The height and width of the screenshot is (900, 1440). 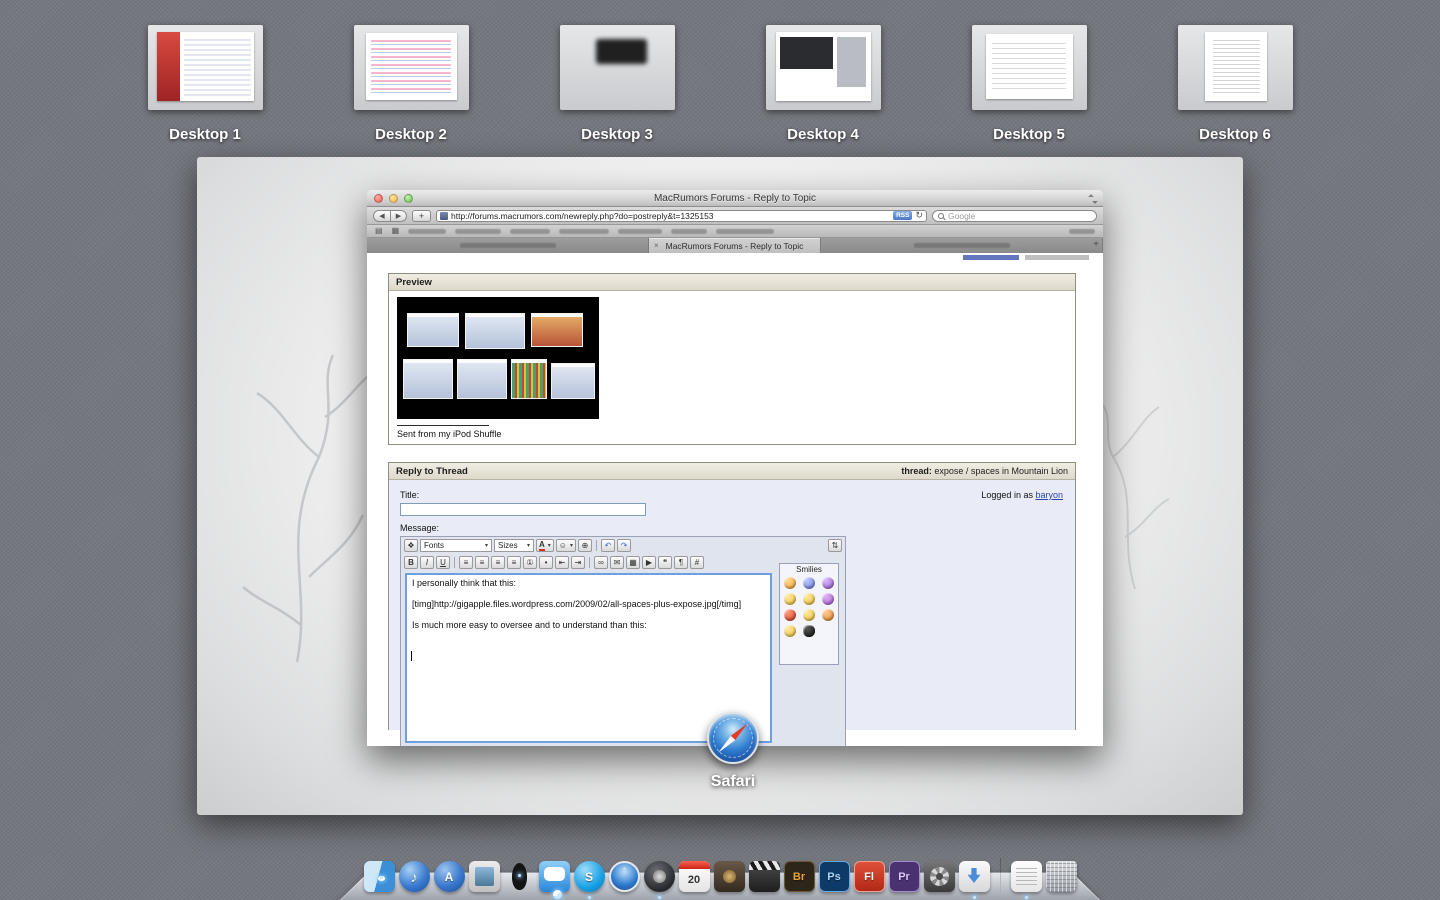 What do you see at coordinates (729, 876) in the screenshot?
I see `dock-media-utility-icon` at bounding box center [729, 876].